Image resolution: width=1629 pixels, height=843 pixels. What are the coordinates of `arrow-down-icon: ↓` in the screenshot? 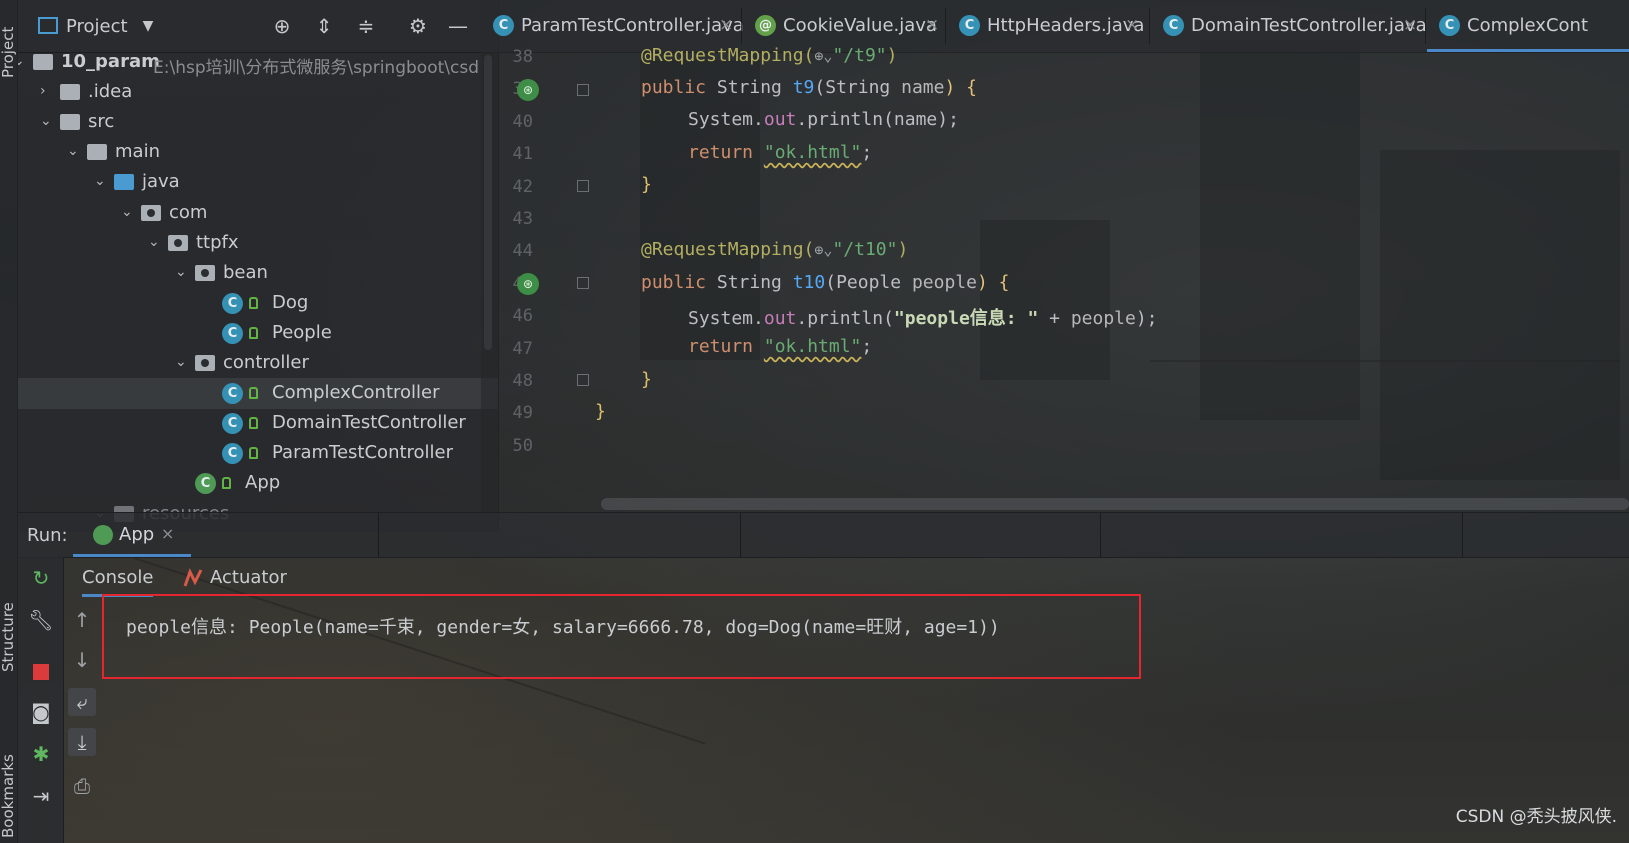 It's located at (82, 660).